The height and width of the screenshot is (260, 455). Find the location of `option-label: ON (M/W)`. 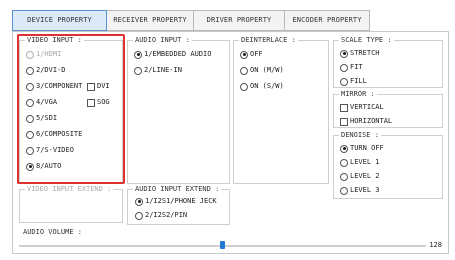

option-label: ON (M/W) is located at coordinates (267, 70).